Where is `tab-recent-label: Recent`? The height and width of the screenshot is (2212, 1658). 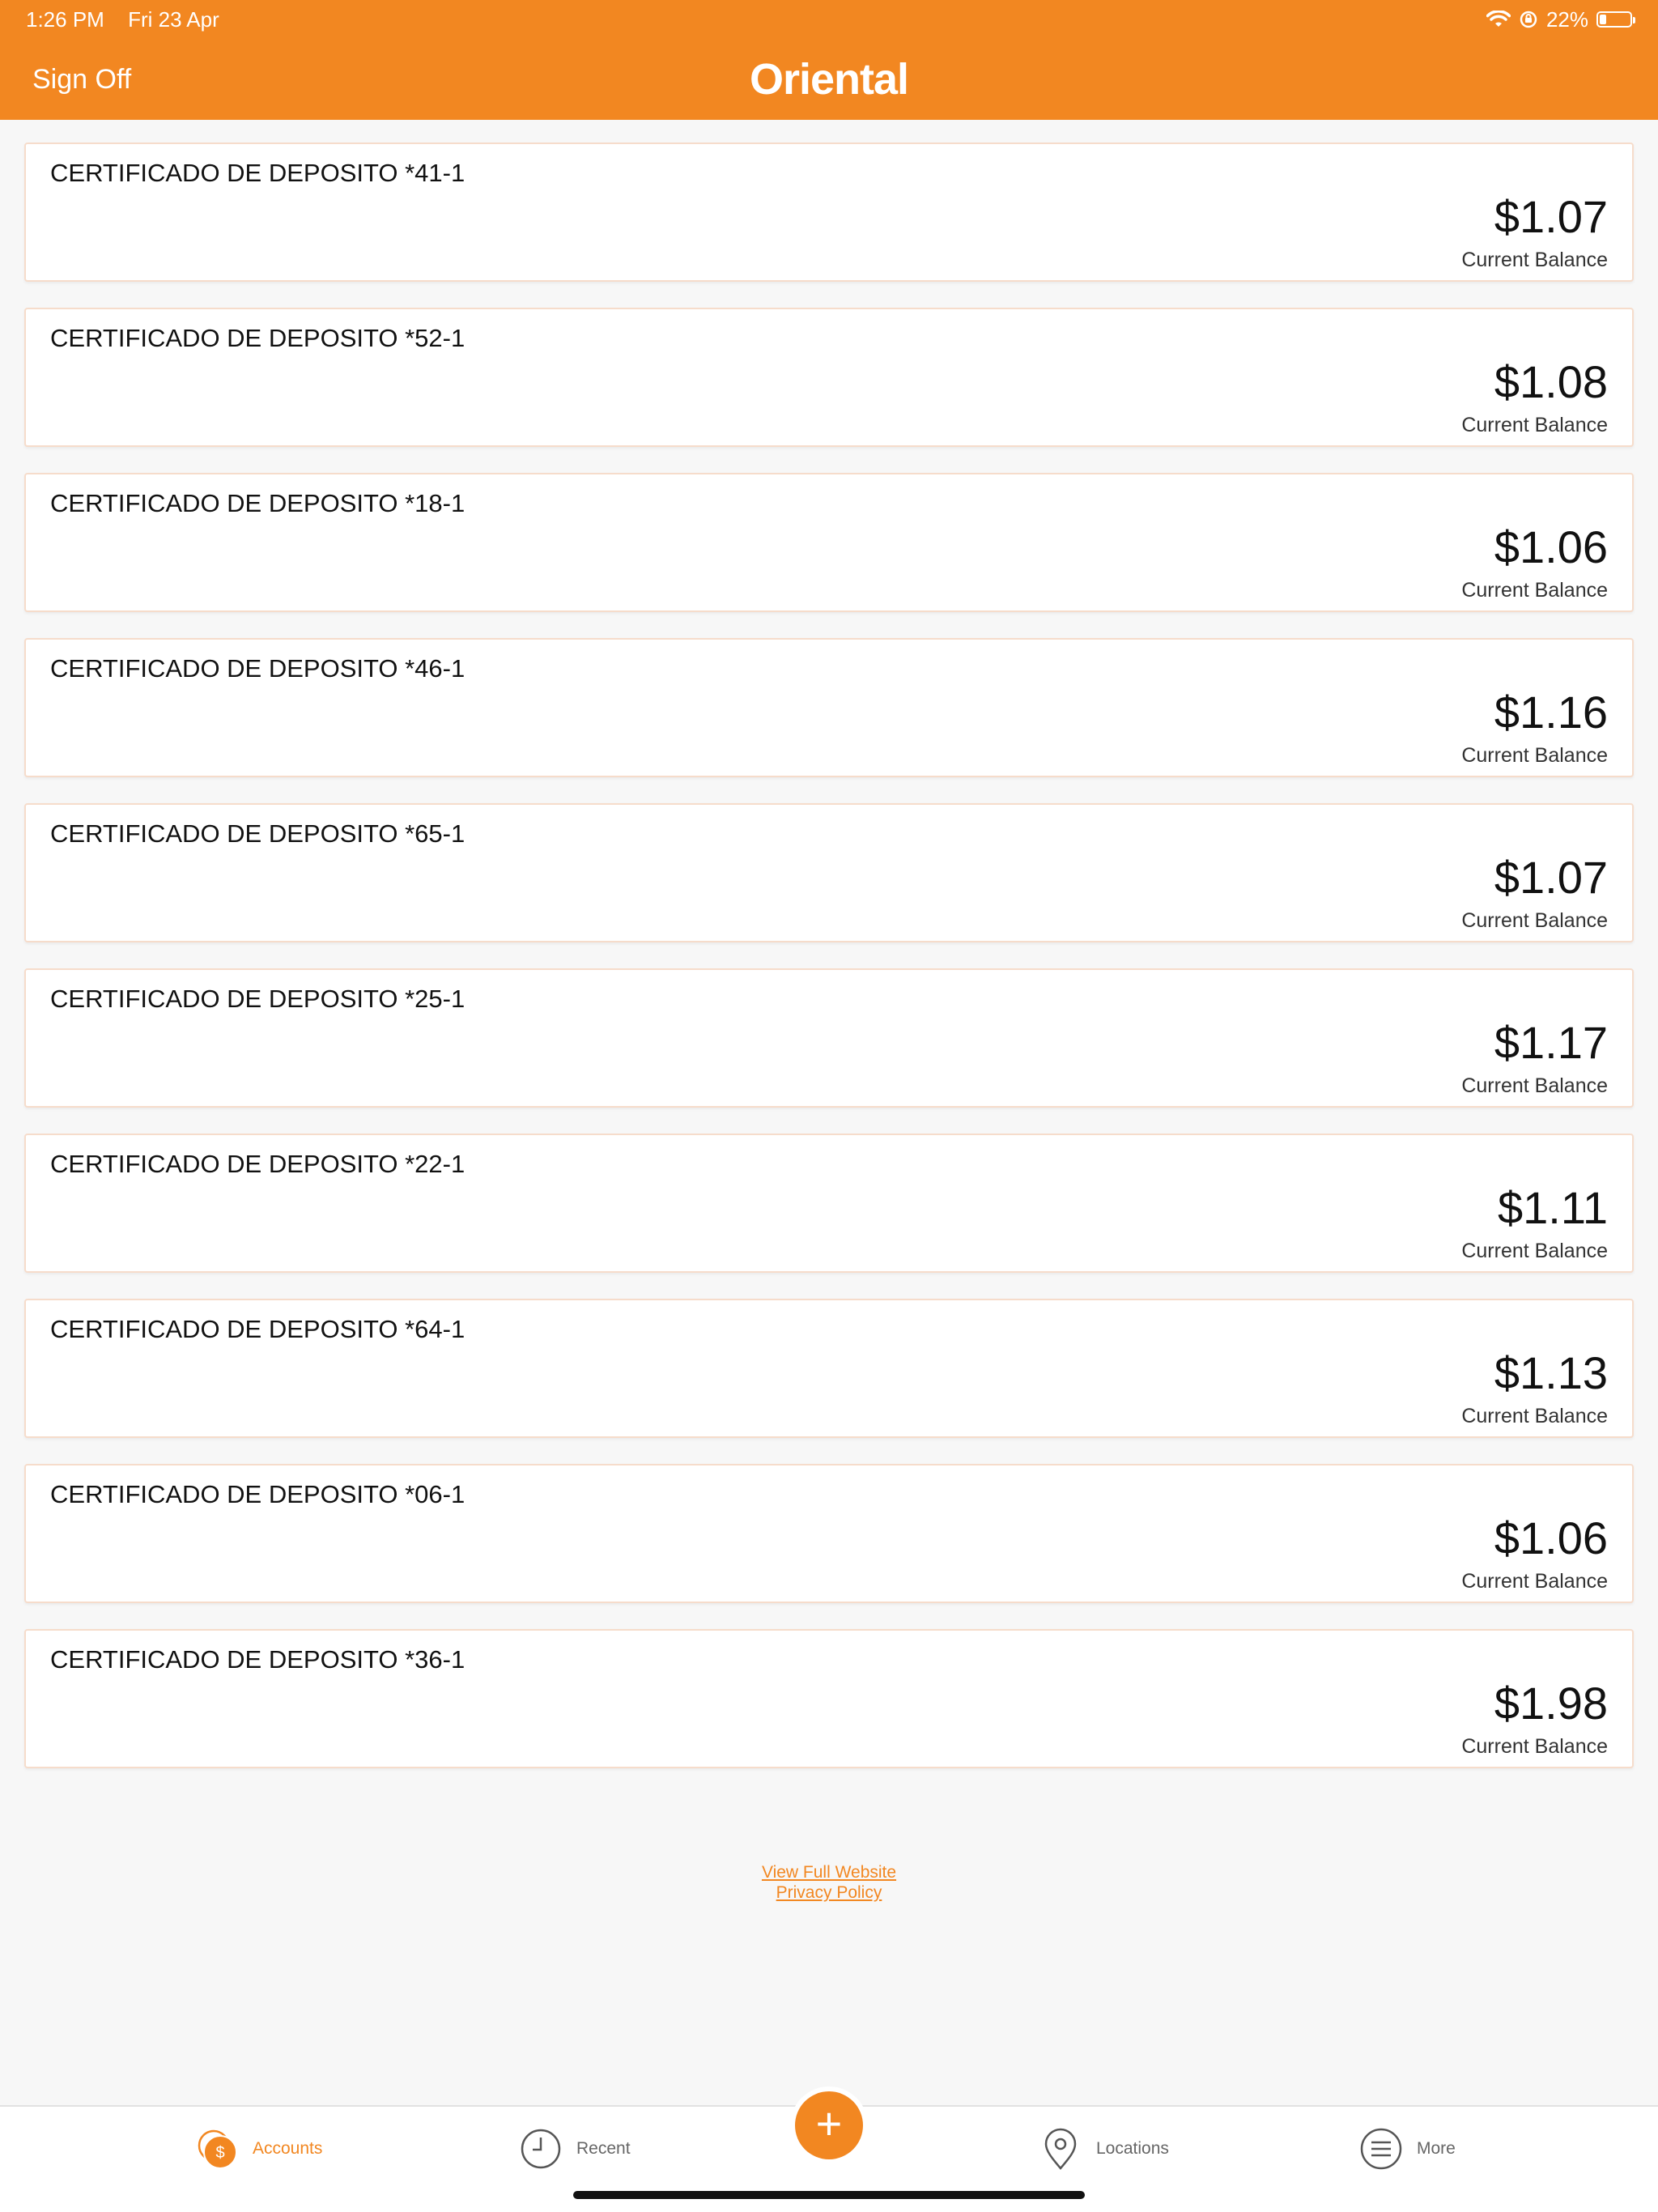 tab-recent-label: Recent is located at coordinates (603, 2149).